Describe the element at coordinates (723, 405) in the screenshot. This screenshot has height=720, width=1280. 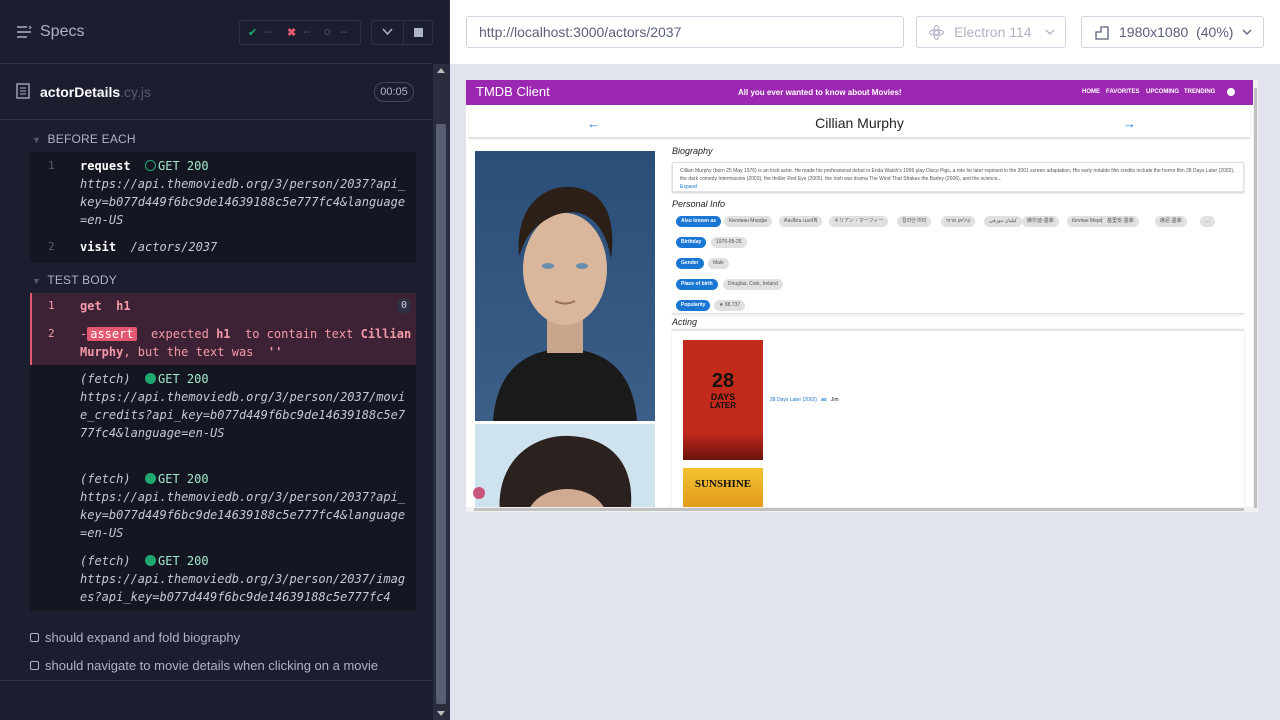
I see `poster-title: LATER` at that location.